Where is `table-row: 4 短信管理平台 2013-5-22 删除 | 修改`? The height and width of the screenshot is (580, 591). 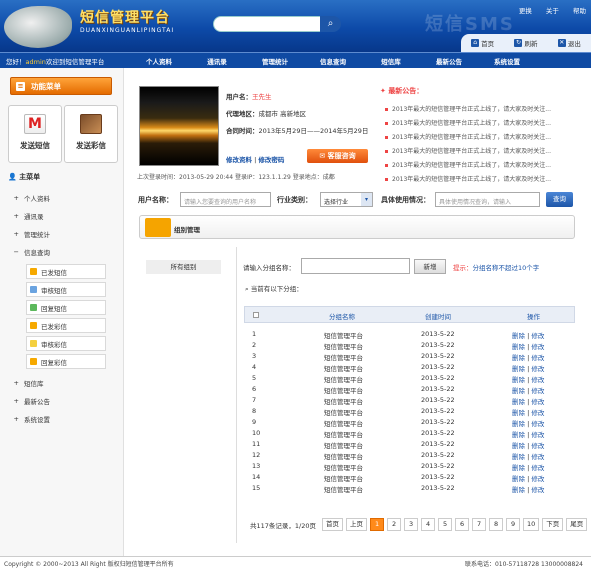 table-row: 4 短信管理平台 2013-5-22 删除 | 修改 is located at coordinates (398, 368).